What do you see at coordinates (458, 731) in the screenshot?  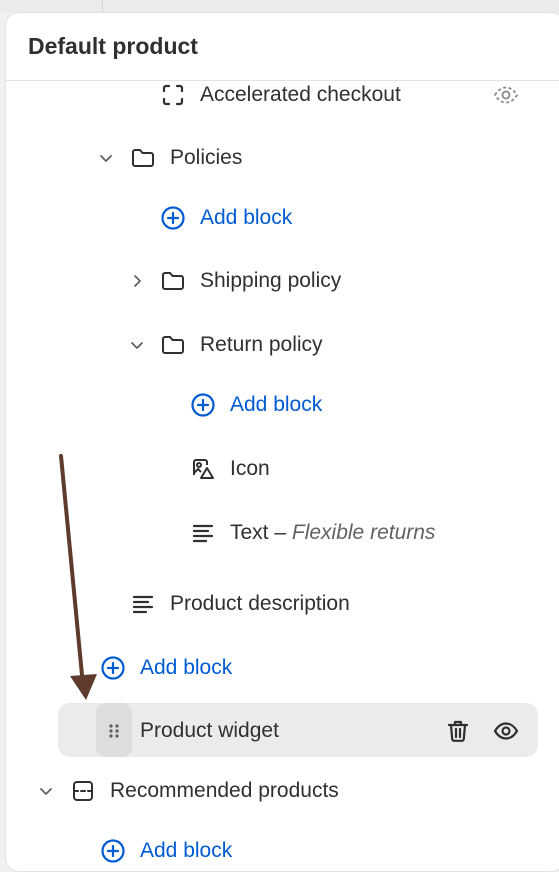 I see `trash-icon` at bounding box center [458, 731].